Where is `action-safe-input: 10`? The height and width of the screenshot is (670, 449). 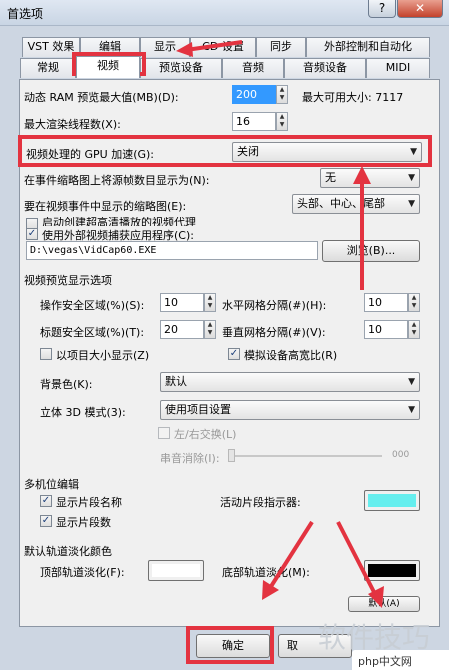 action-safe-input: 10 is located at coordinates (182, 302).